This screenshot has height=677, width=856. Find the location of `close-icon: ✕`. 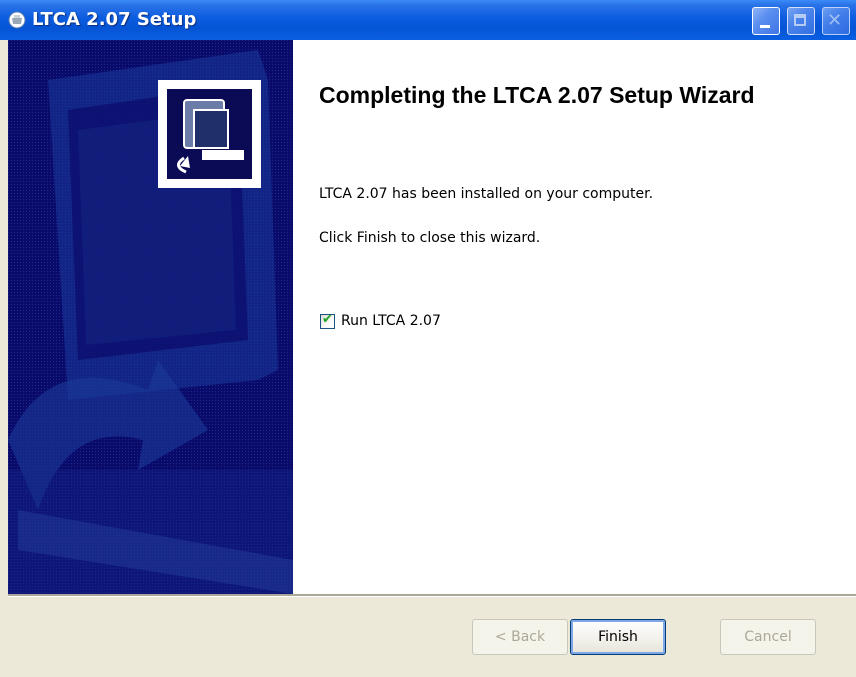

close-icon: ✕ is located at coordinates (835, 20).